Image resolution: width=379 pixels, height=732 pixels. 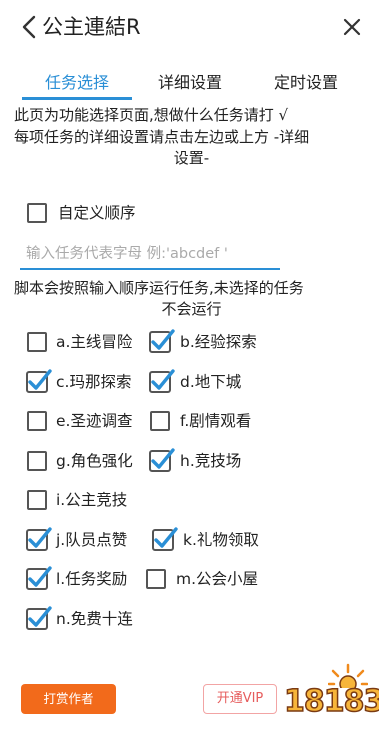 What do you see at coordinates (331, 701) in the screenshot?
I see `watermark-text: 18183` at bounding box center [331, 701].